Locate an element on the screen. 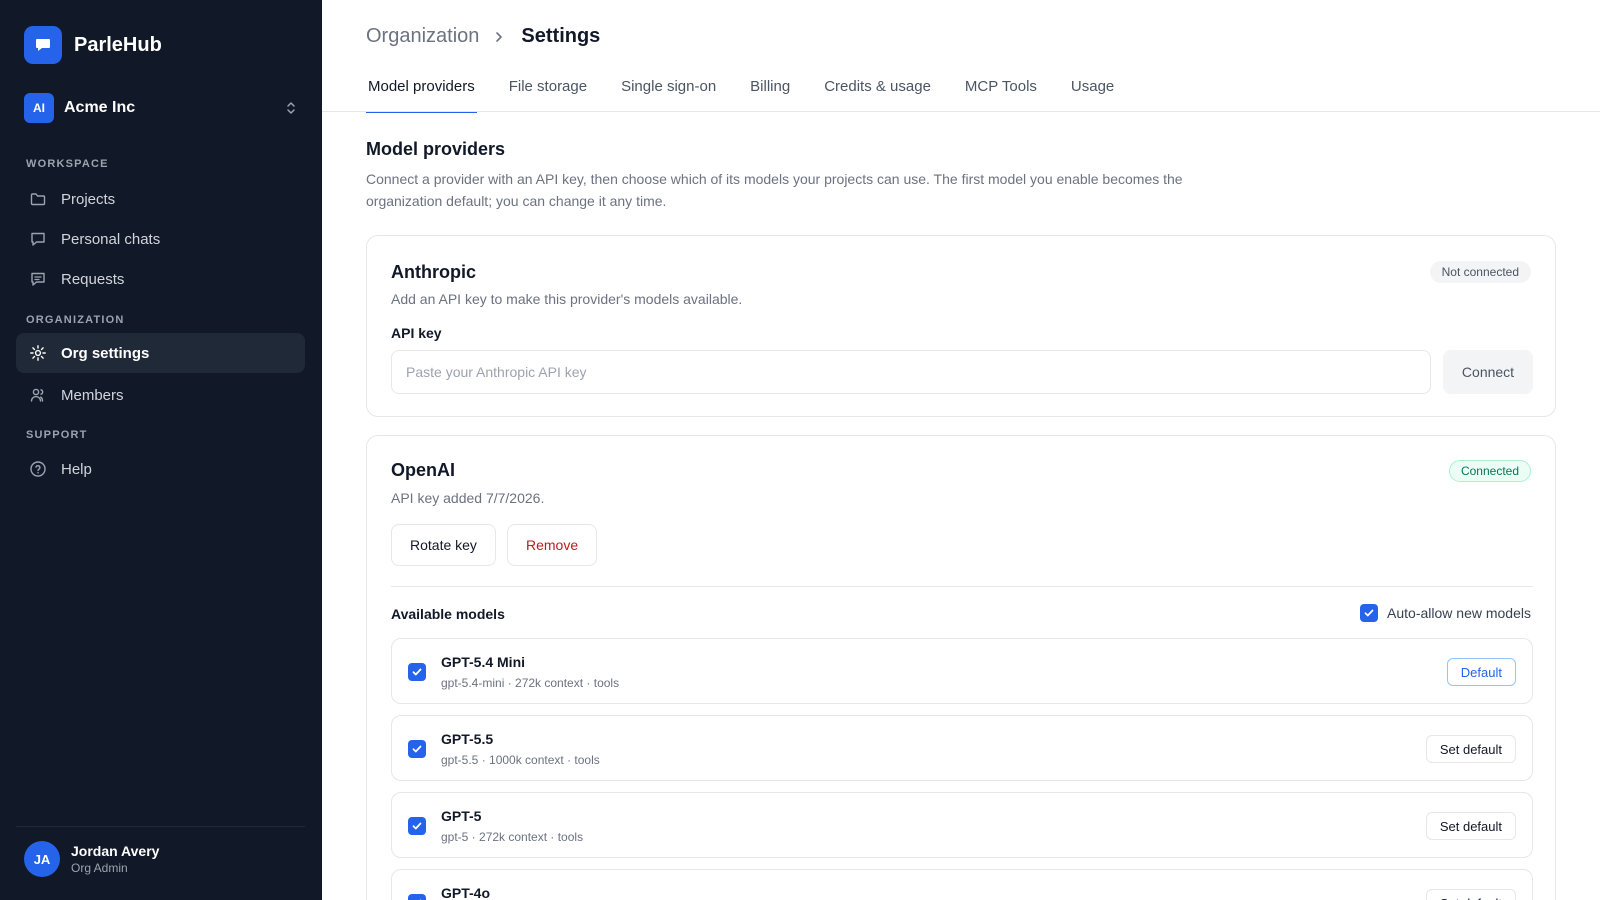 Image resolution: width=1600 pixels, height=900 pixels. sidebar-item-label: Org settings is located at coordinates (105, 353).